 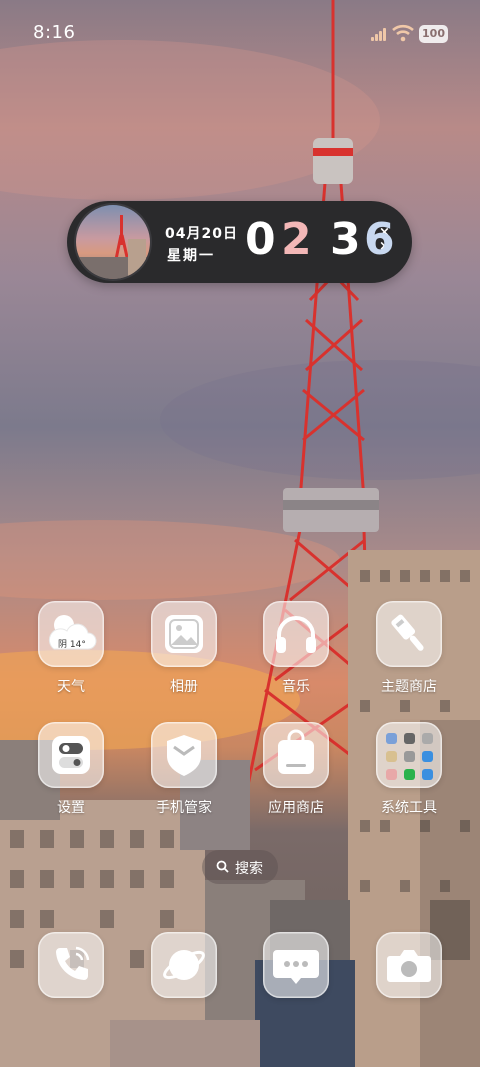 I want to click on cellular-signal-icon, so click(x=379, y=34).